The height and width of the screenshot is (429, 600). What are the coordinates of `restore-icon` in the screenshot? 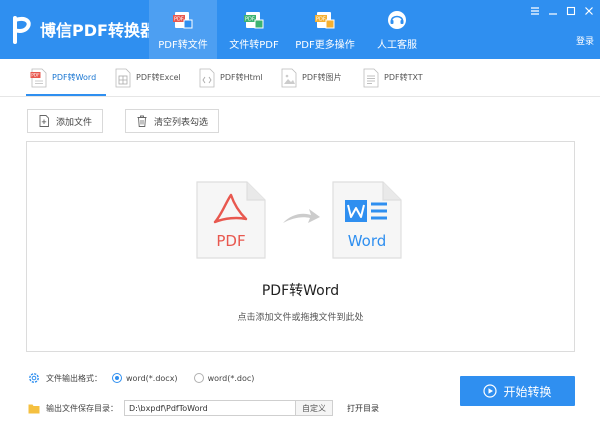 It's located at (571, 11).